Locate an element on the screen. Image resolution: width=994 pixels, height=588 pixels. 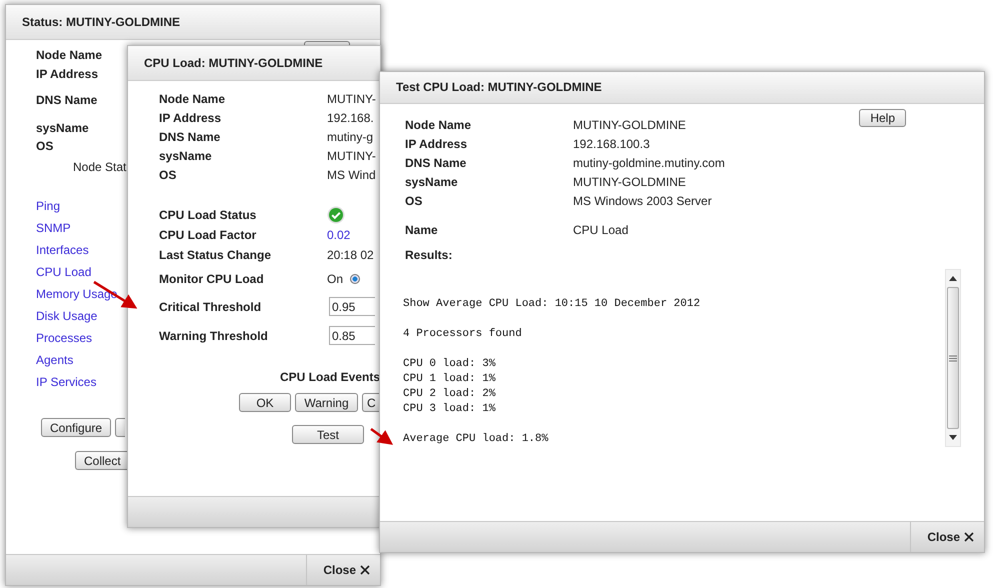
field-value: MS Wind is located at coordinates (352, 175).